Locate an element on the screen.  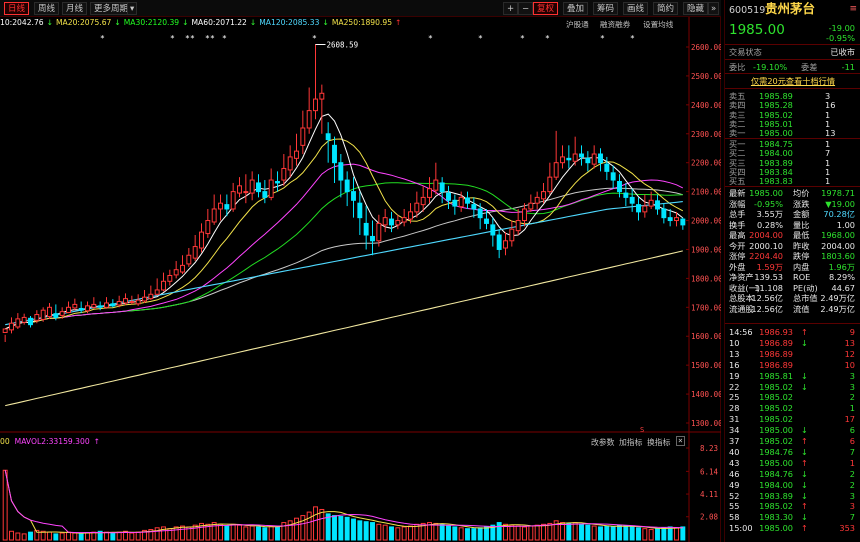
tick-row: 19 1985.81 ↓ 3 is located at coordinates (793, 376).